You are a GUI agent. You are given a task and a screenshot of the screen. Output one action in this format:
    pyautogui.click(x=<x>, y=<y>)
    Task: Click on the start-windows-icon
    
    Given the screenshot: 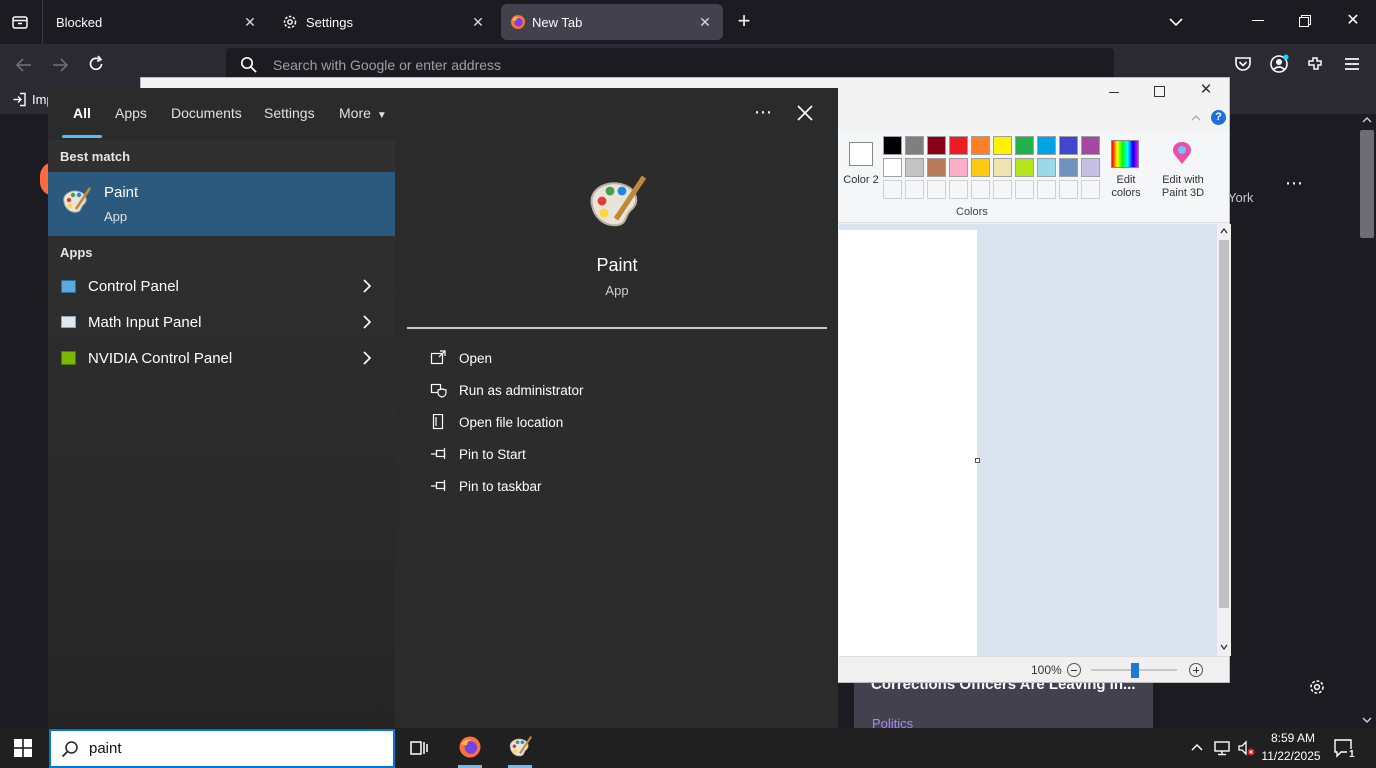 What is the action you would take?
    pyautogui.click(x=23, y=748)
    